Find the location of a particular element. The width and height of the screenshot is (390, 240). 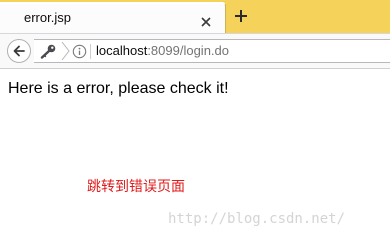

tab-title: error.jsp is located at coordinates (47, 17).